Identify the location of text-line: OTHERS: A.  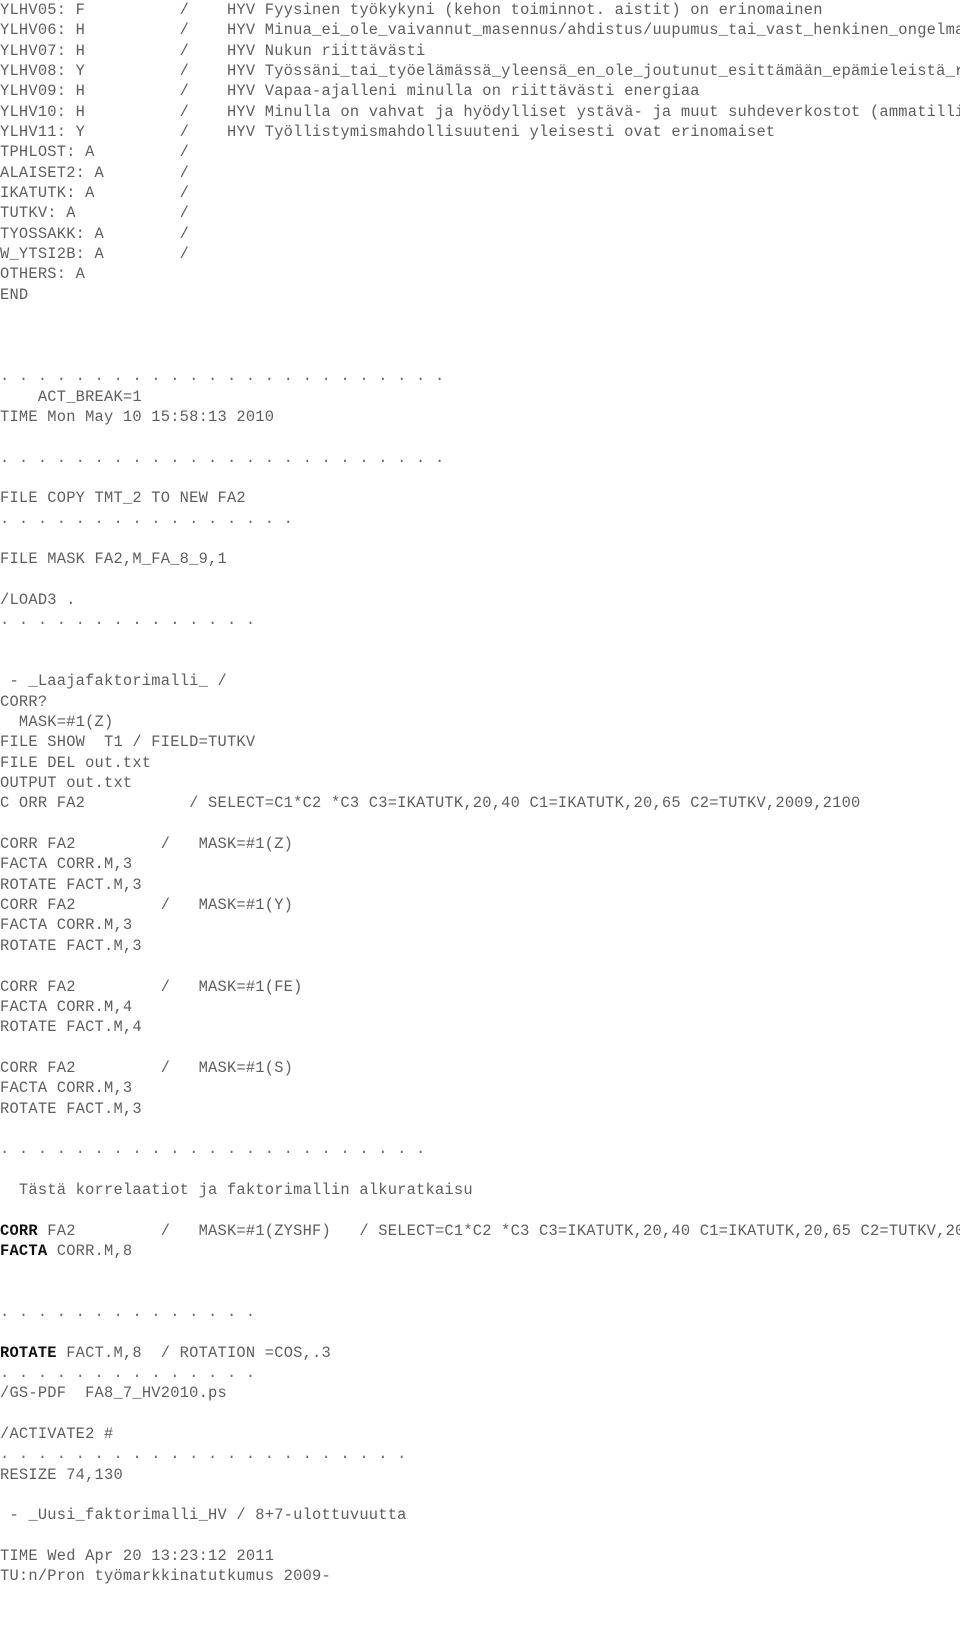
(43, 274).